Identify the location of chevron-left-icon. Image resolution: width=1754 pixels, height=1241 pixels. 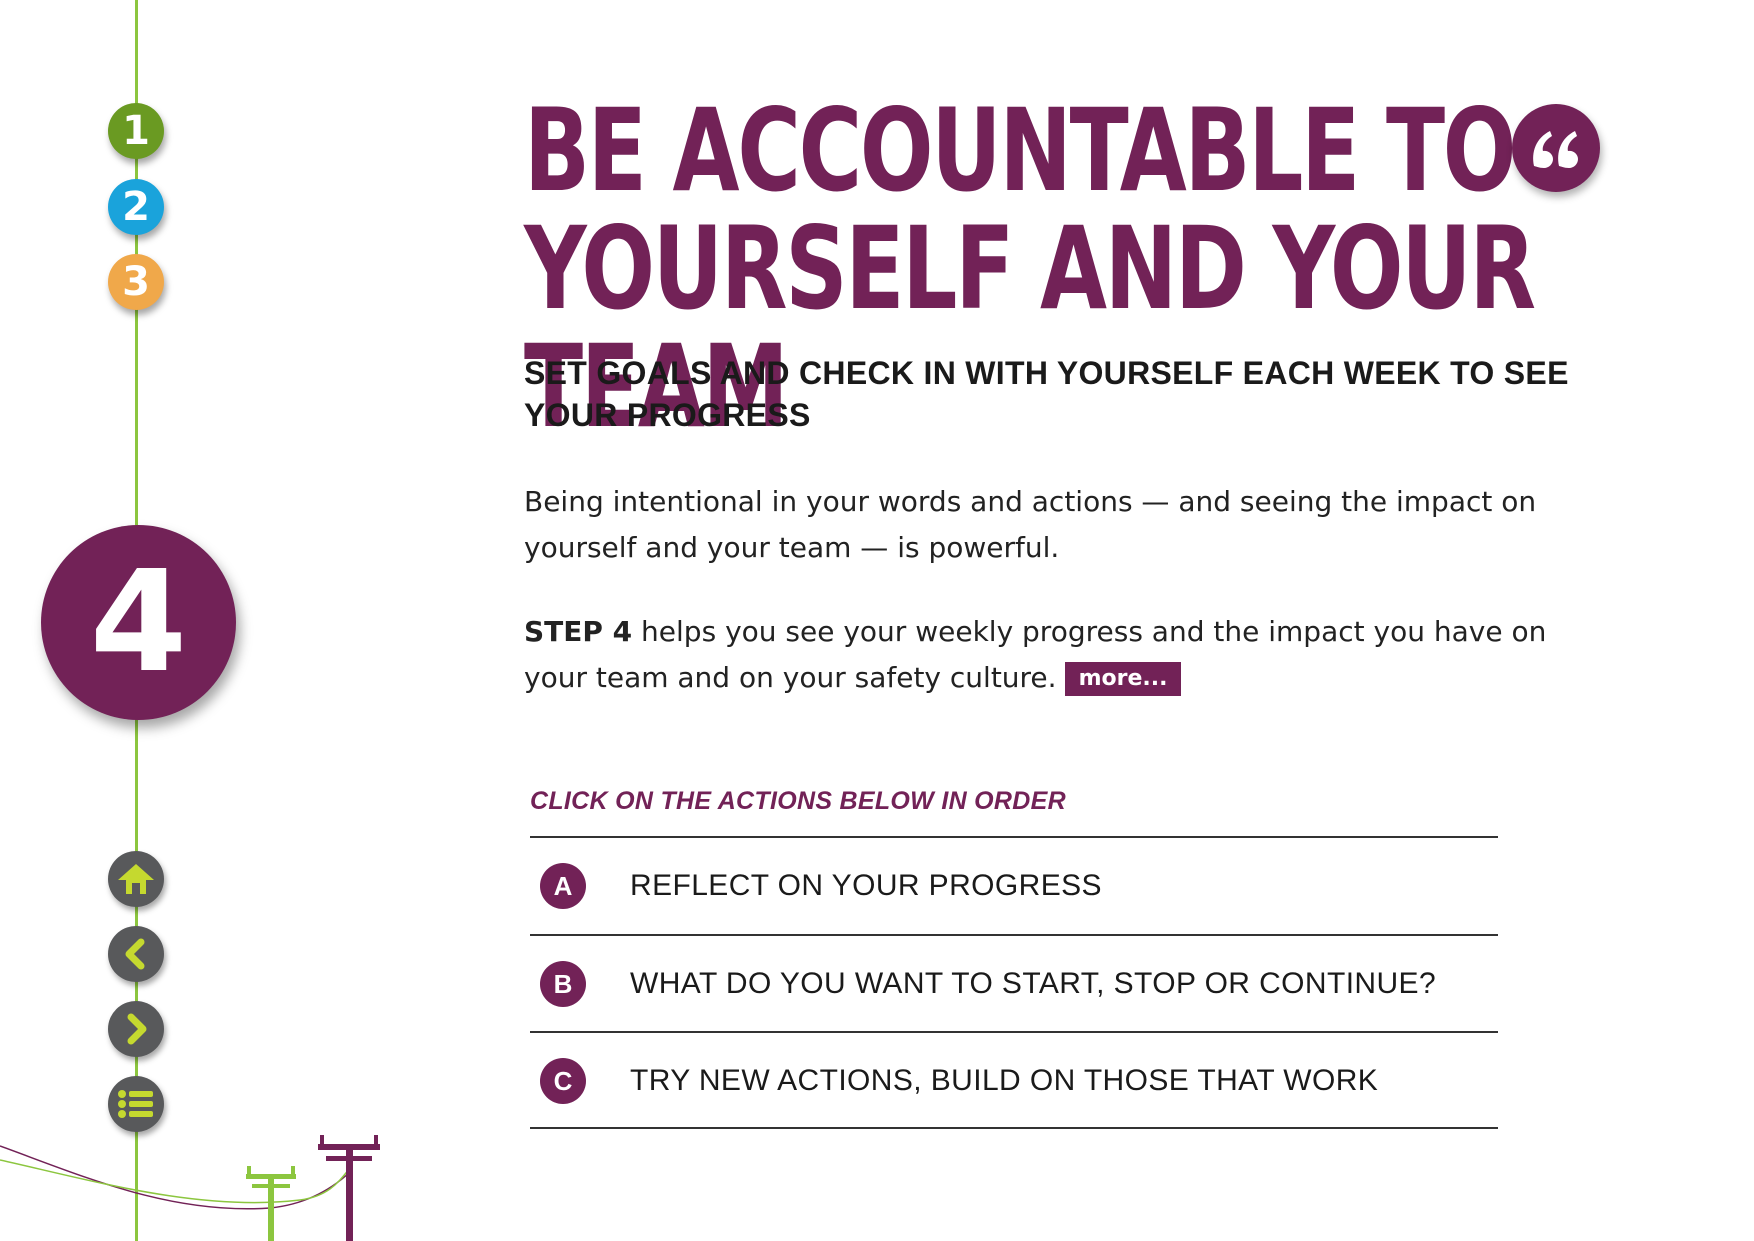
(135, 954).